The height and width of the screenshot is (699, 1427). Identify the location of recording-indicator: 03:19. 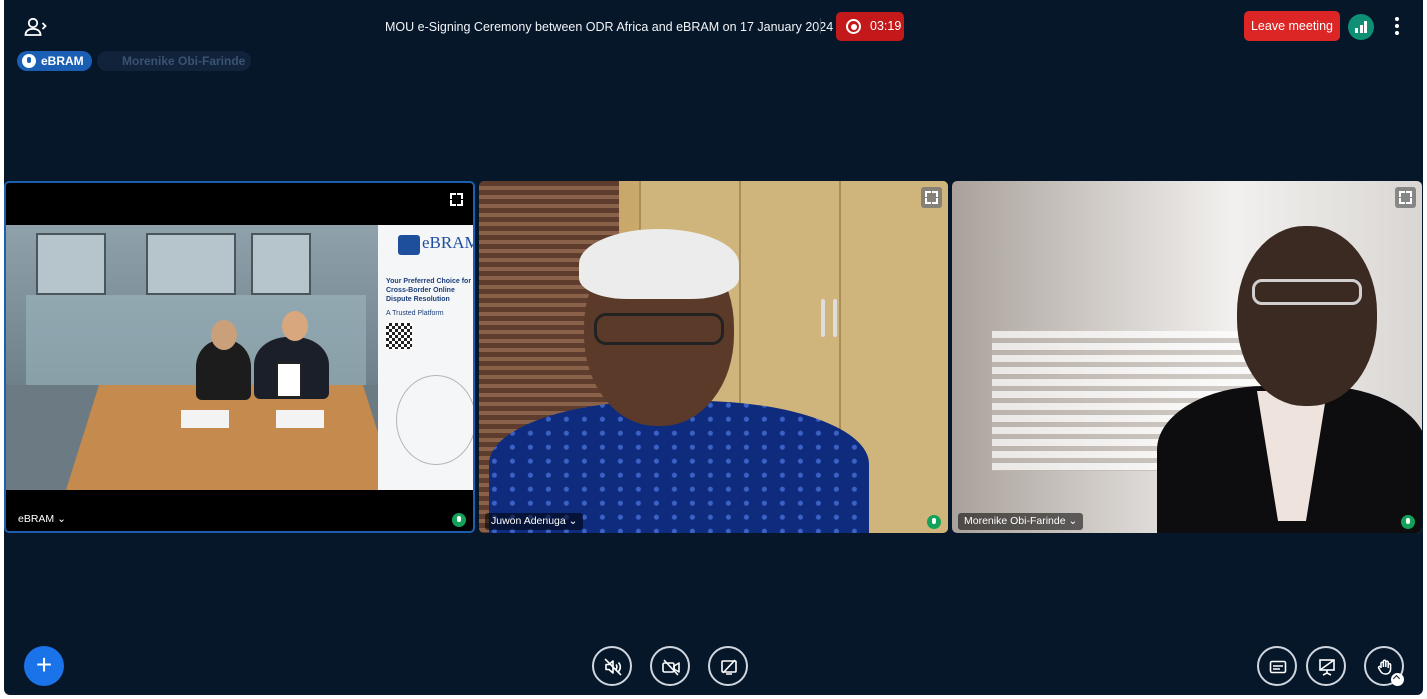
(870, 26).